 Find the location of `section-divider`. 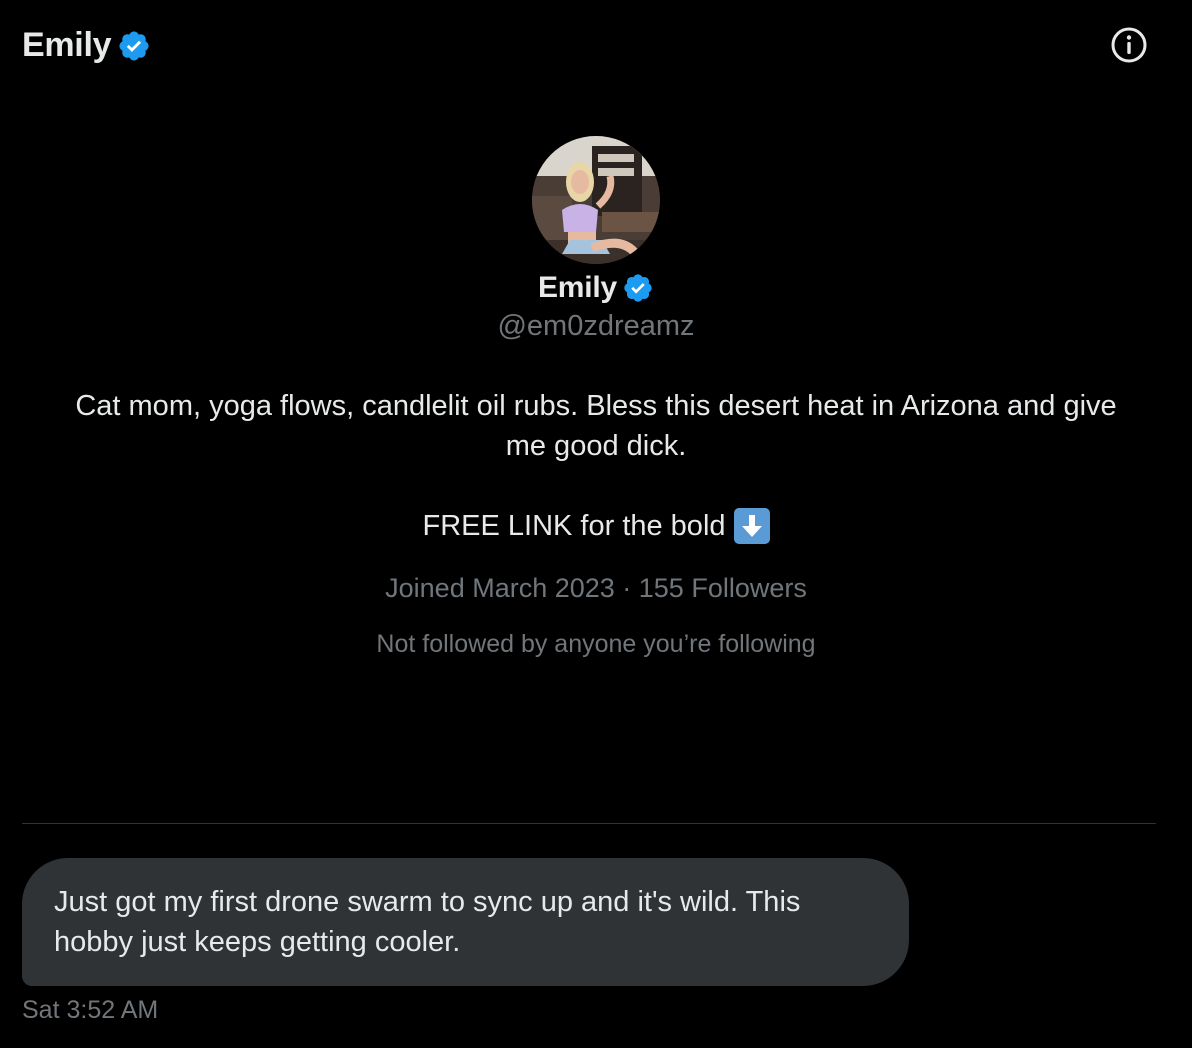

section-divider is located at coordinates (589, 823).